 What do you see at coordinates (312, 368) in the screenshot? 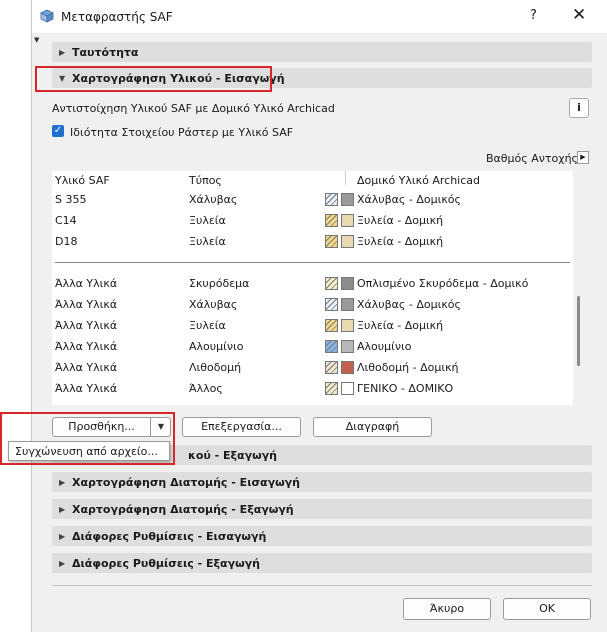
I see `table-row: Άλλα Υλικά Λιθοδομή Λιθοδομή - Δομική` at bounding box center [312, 368].